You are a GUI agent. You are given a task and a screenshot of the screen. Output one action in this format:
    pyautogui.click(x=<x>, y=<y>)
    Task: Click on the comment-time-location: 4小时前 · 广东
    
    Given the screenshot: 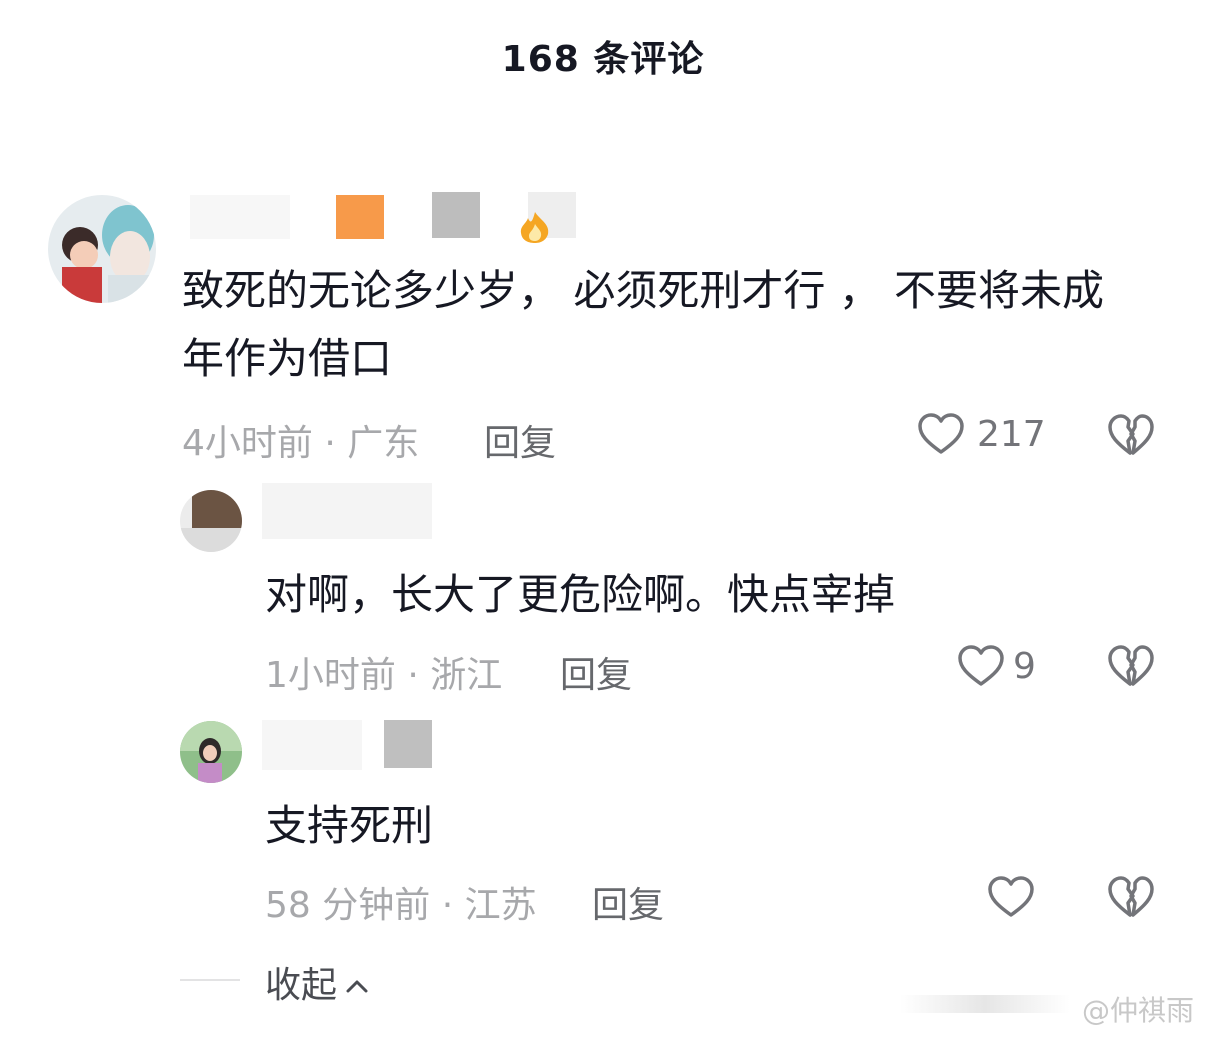 What is the action you would take?
    pyautogui.click(x=301, y=443)
    